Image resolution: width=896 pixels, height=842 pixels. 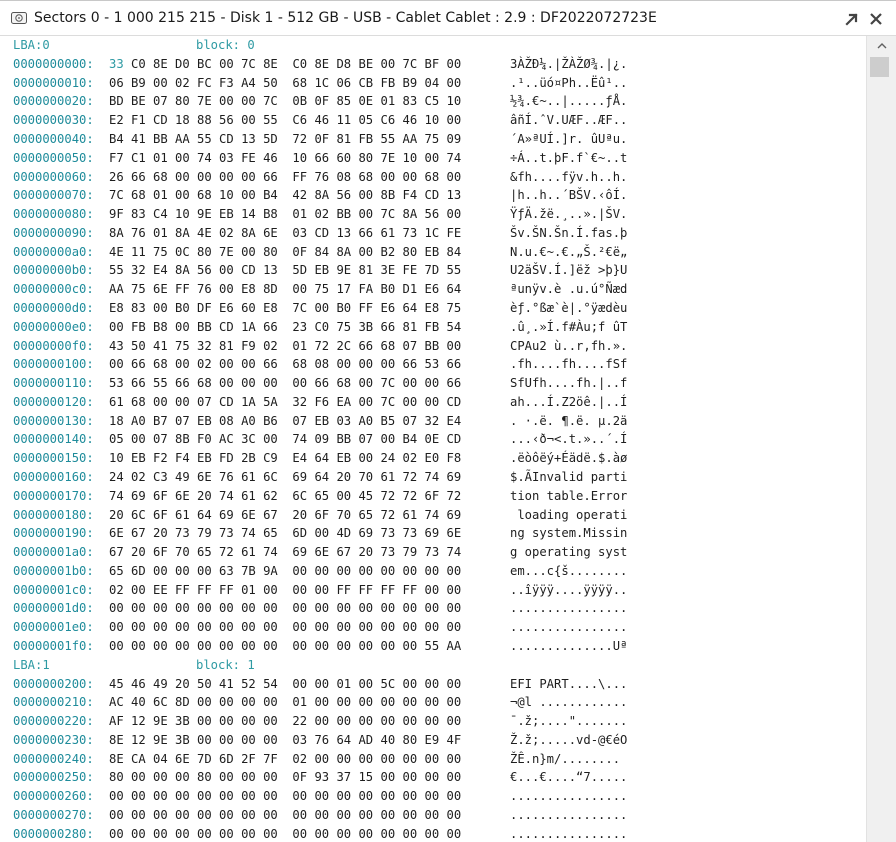 I want to click on row-ascii: .fh....fh....fSf, so click(x=568, y=364).